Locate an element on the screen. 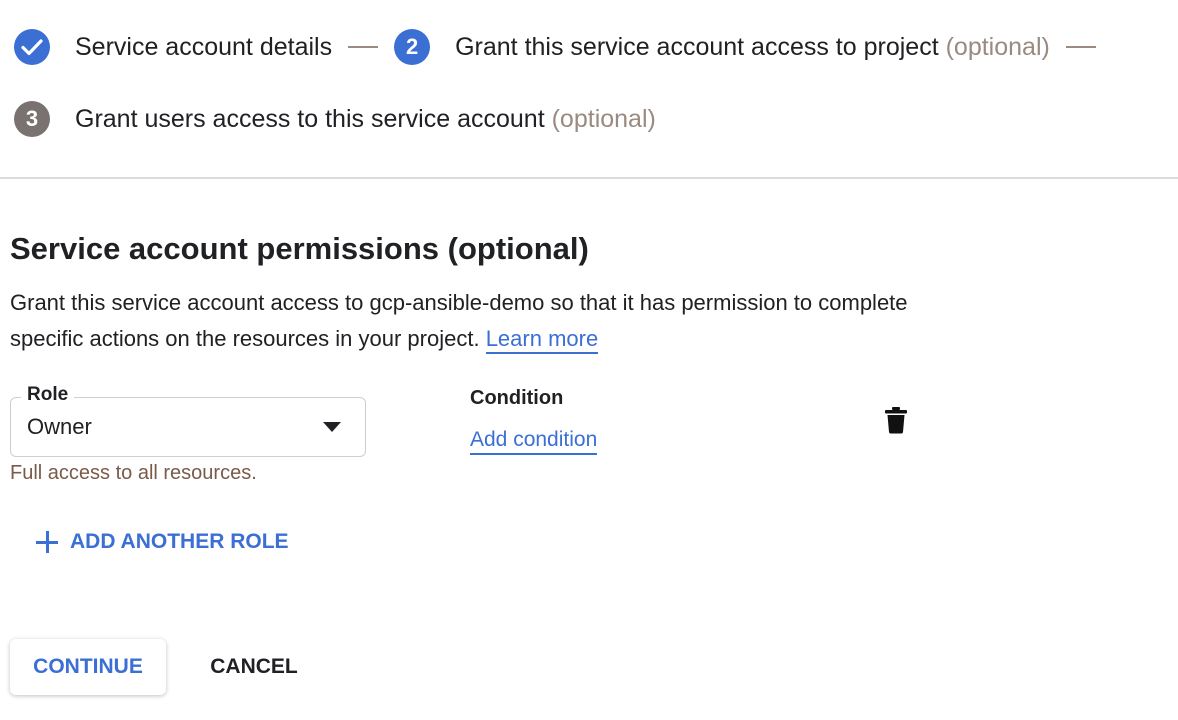  continue-button: CONTINUE is located at coordinates (88, 667).